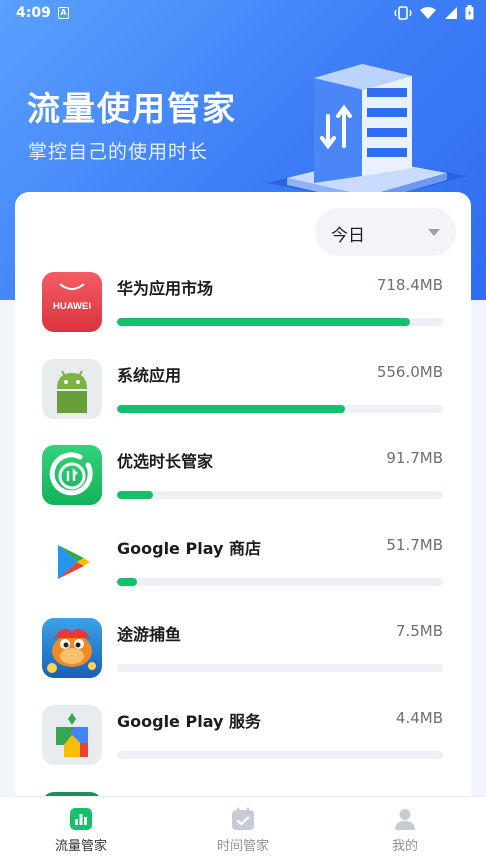 Image resolution: width=486 pixels, height=865 pixels. What do you see at coordinates (189, 721) in the screenshot?
I see `app-name: Google Play 服务` at bounding box center [189, 721].